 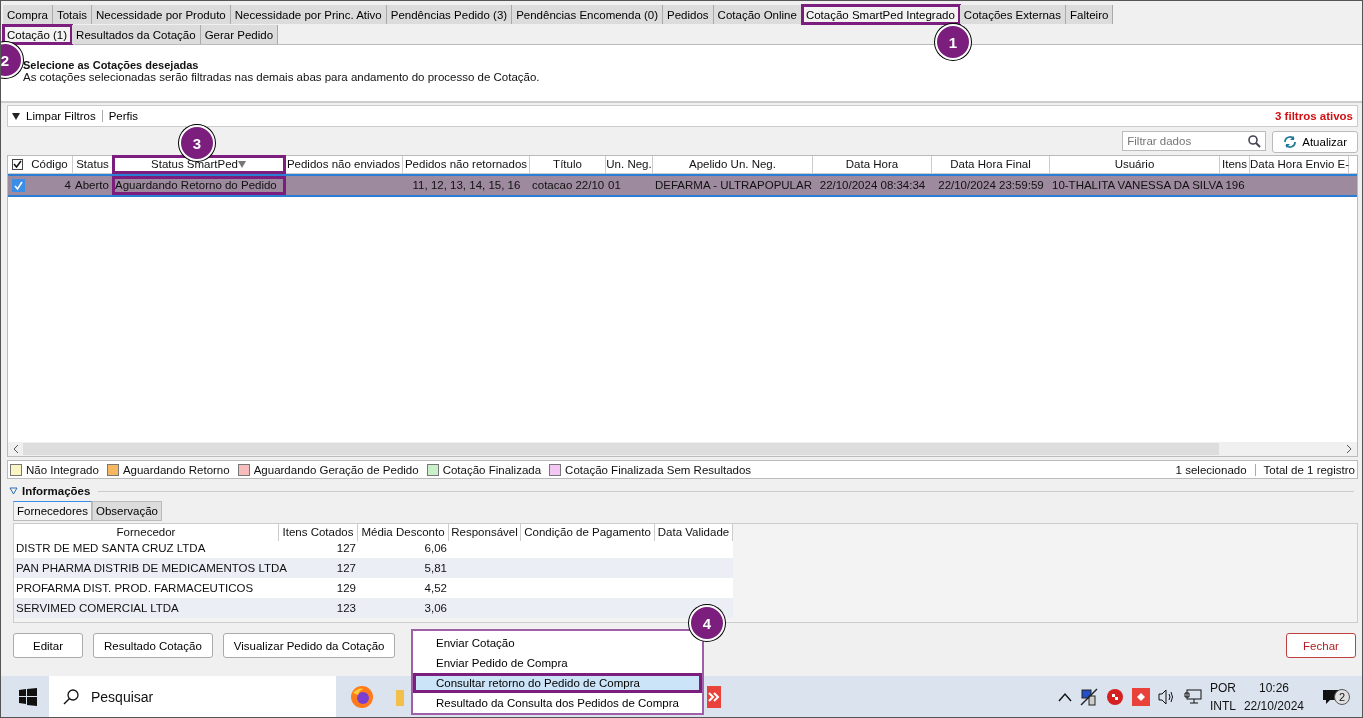 What do you see at coordinates (733, 164) in the screenshot?
I see `column-header: Apelido Un. Neg.` at bounding box center [733, 164].